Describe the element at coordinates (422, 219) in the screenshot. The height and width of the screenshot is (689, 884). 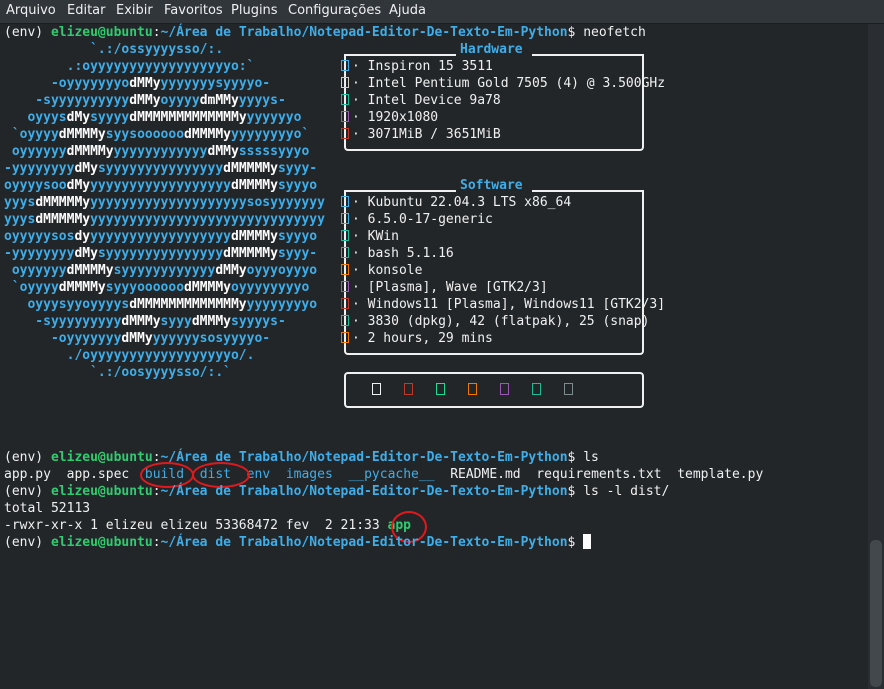
I see `info-text: · 6.5.0-17-generic` at that location.